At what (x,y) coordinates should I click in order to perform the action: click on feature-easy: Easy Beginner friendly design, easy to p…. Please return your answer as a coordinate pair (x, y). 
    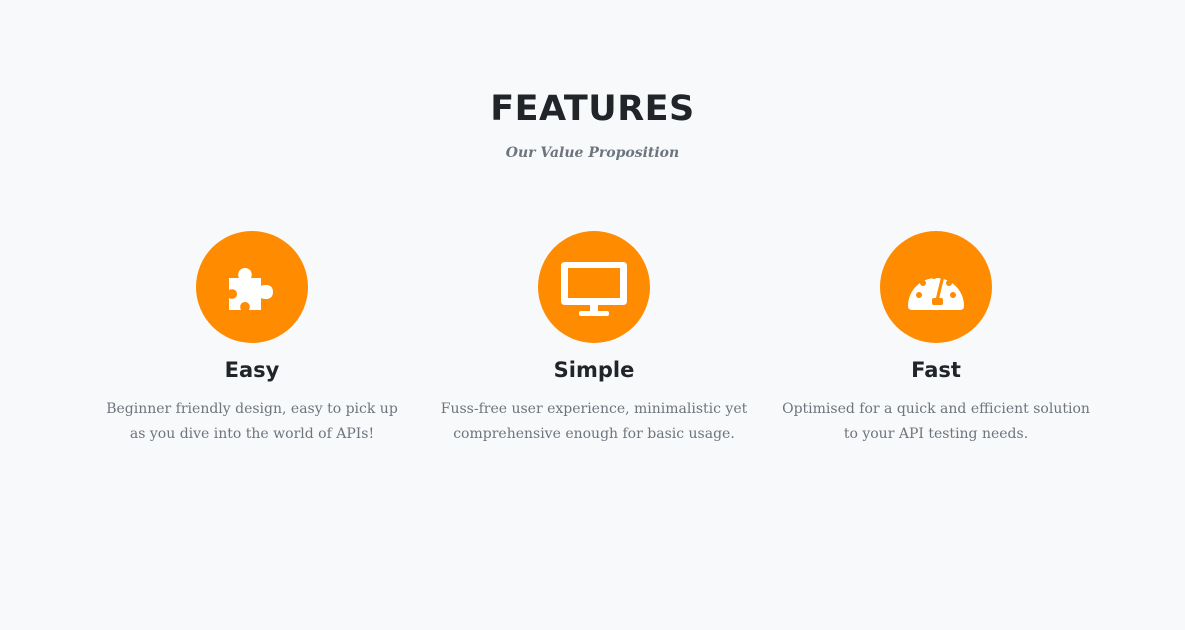
    Looking at the image, I should click on (252, 339).